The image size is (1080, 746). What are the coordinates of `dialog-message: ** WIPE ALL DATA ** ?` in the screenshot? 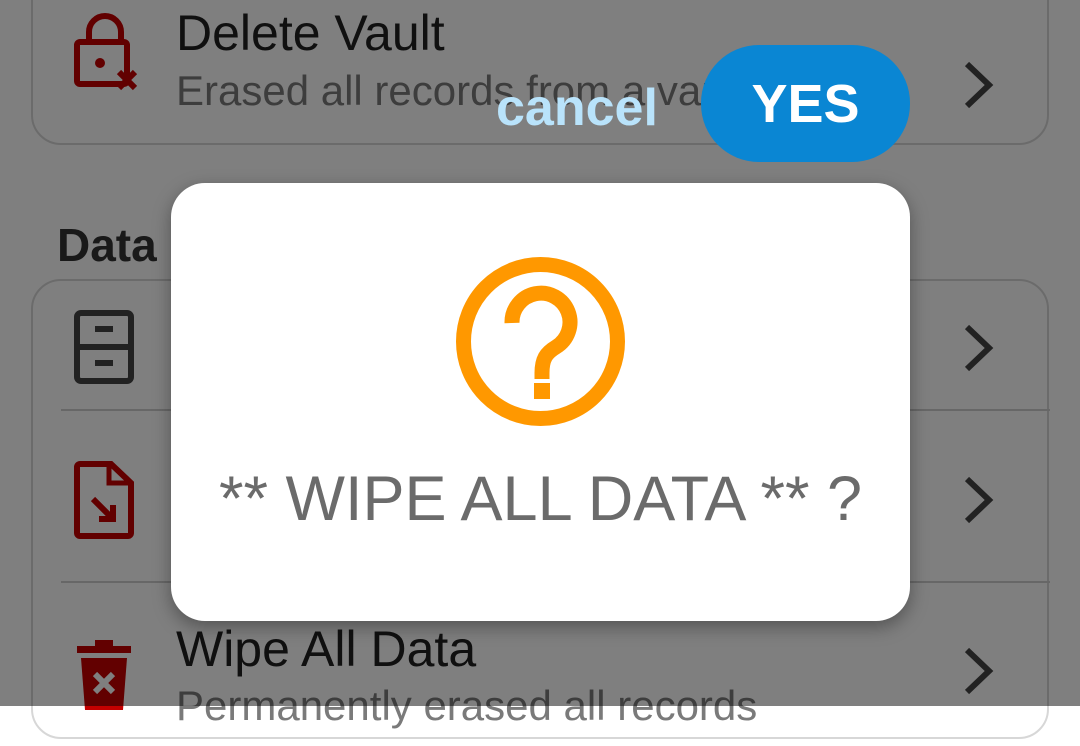 It's located at (540, 499).